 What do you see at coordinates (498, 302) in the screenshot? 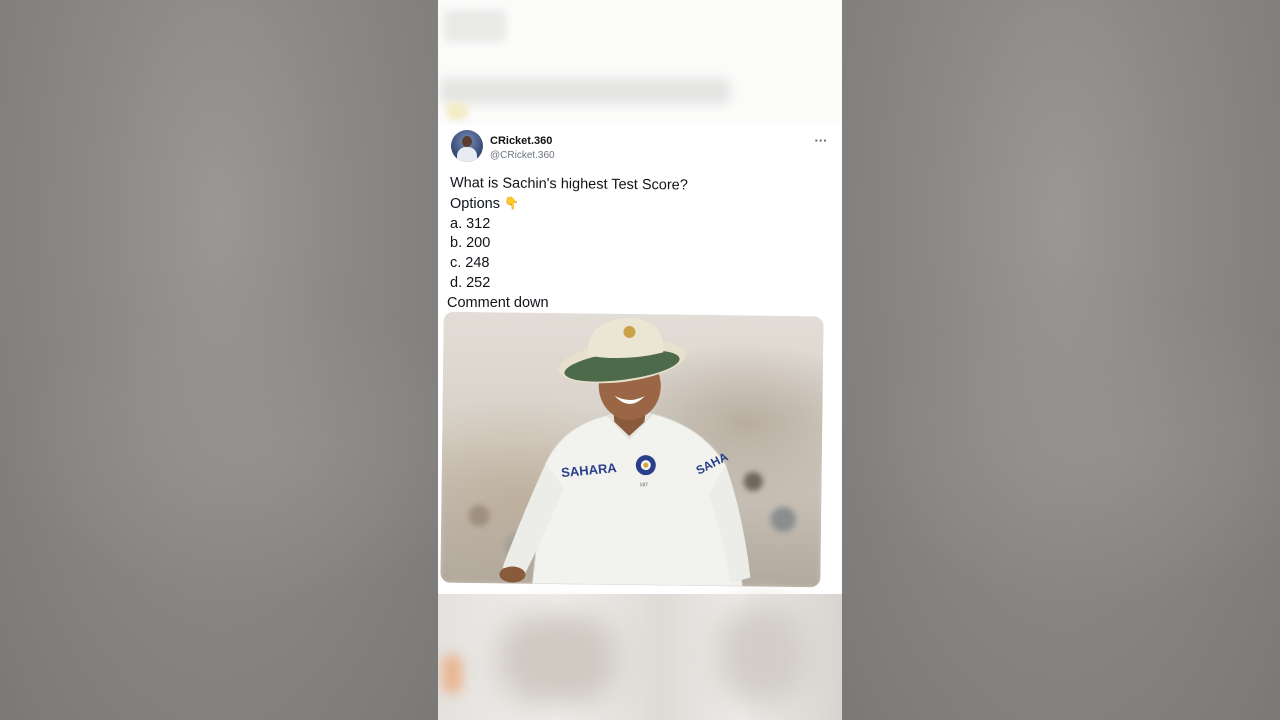
I see `call-to-action: Comment down` at bounding box center [498, 302].